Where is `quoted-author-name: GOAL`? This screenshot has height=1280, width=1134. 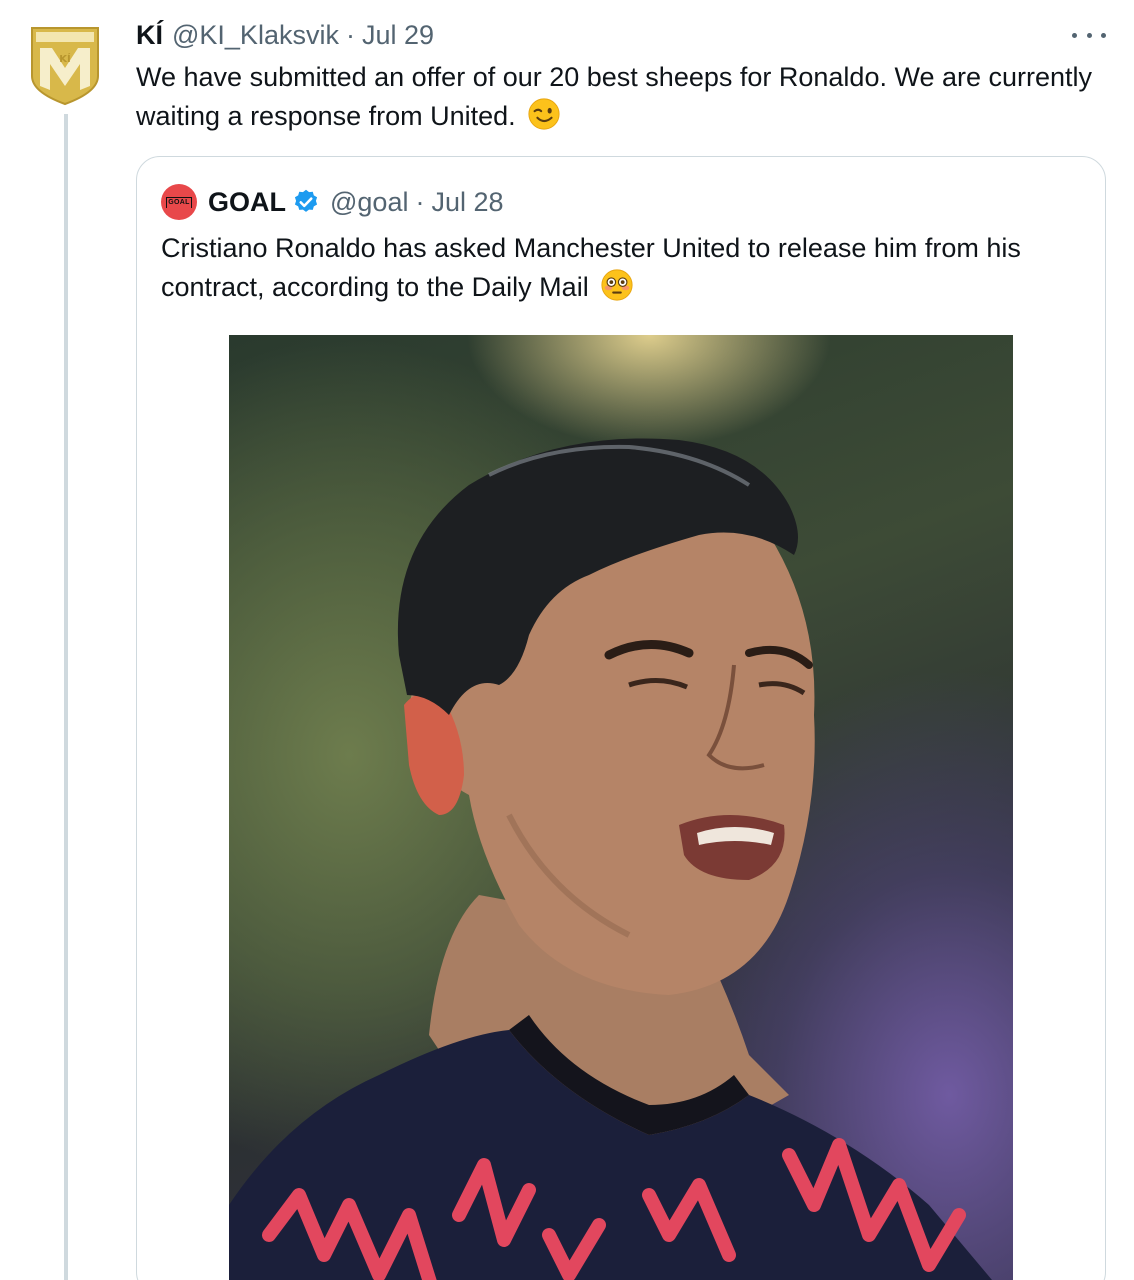 quoted-author-name: GOAL is located at coordinates (247, 202).